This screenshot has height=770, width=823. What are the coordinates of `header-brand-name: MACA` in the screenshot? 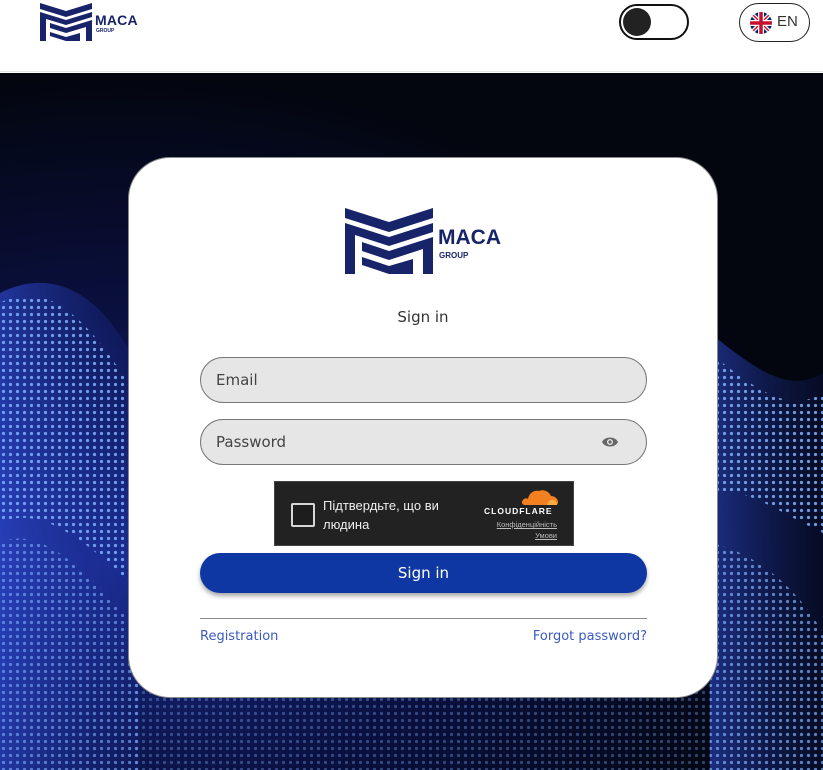 It's located at (116, 20).